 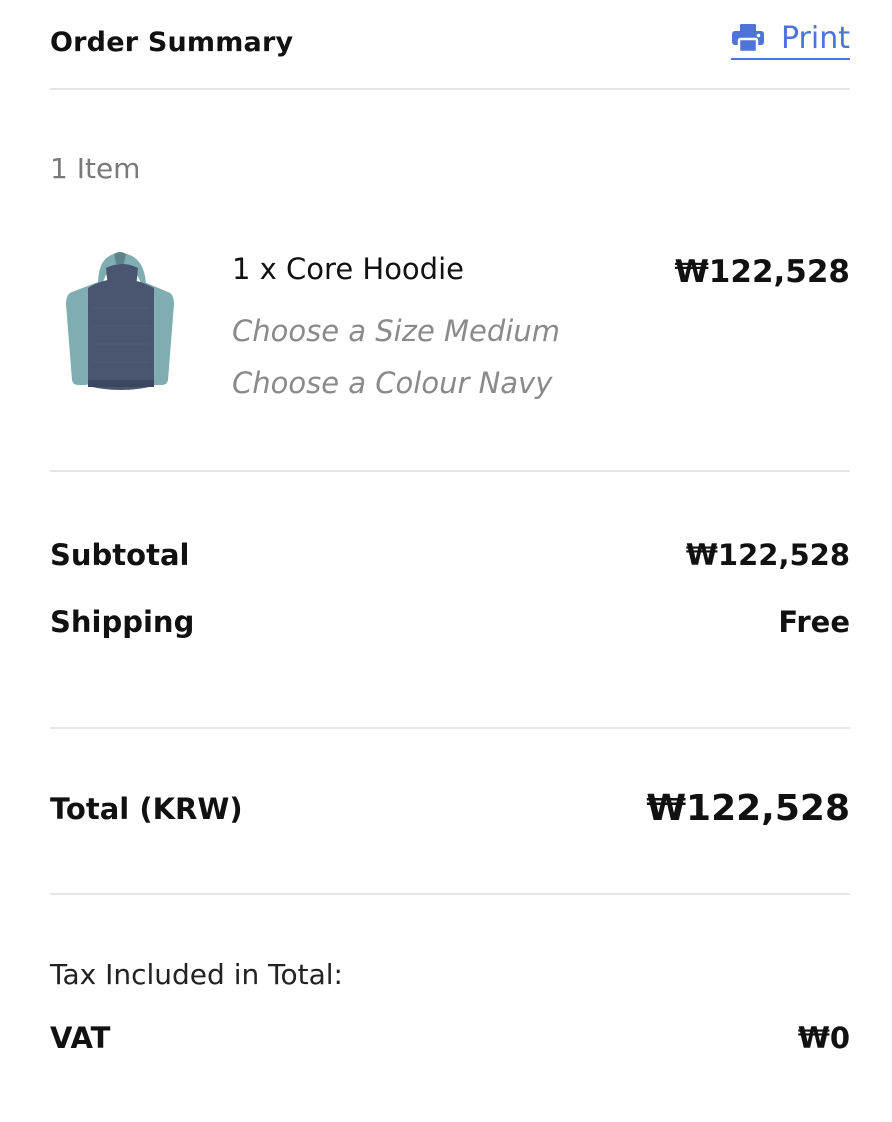 What do you see at coordinates (392, 383) in the screenshot?
I see `product-colour-option: Choose a Colour Navy` at bounding box center [392, 383].